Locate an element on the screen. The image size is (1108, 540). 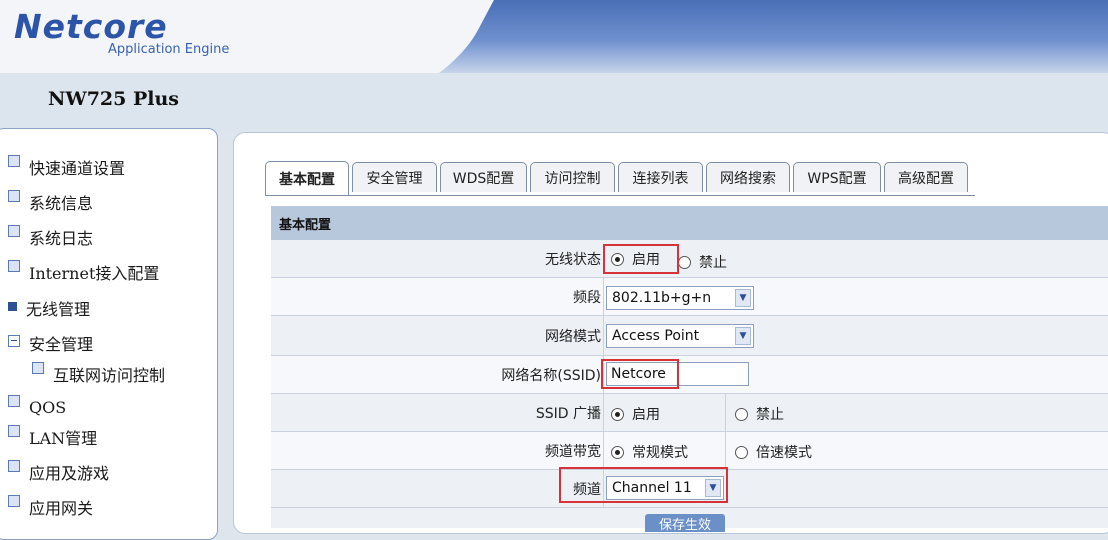
sidebar-item-internet-access-control: 互联网访问控制 is located at coordinates (98, 374).